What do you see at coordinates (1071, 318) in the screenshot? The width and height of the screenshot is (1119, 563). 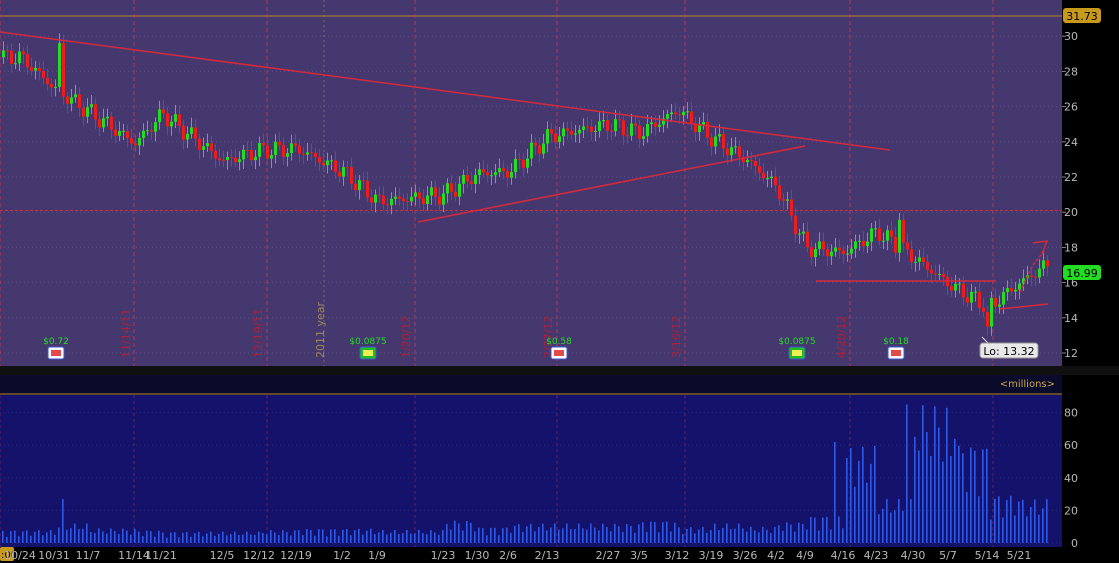 I see `price-tick-label: 14` at bounding box center [1071, 318].